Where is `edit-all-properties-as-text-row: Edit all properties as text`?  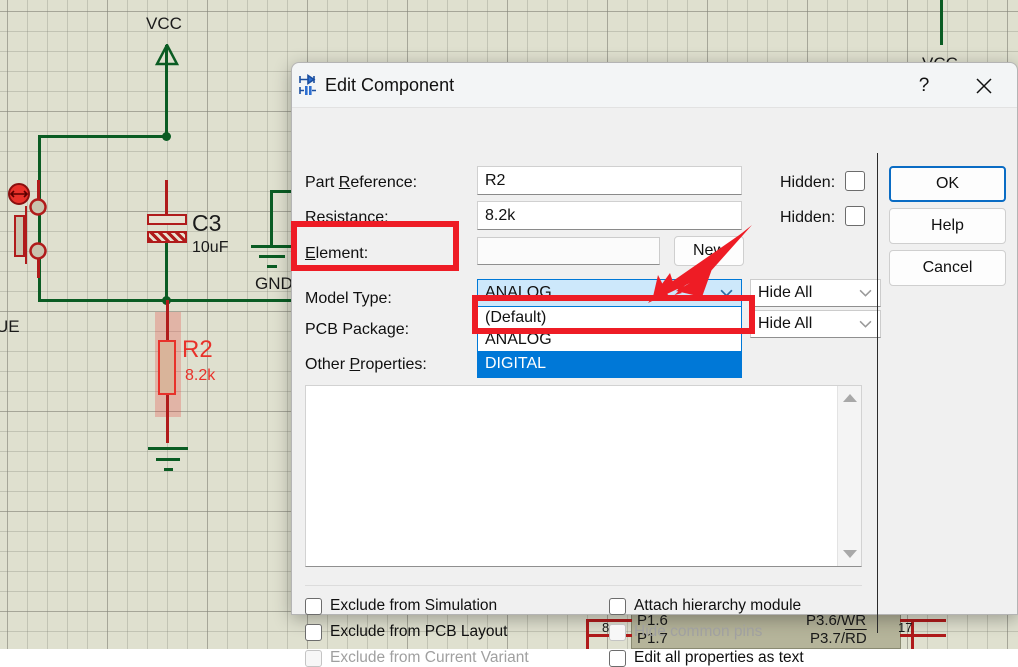 edit-all-properties-as-text-row: Edit all properties as text is located at coordinates (706, 658).